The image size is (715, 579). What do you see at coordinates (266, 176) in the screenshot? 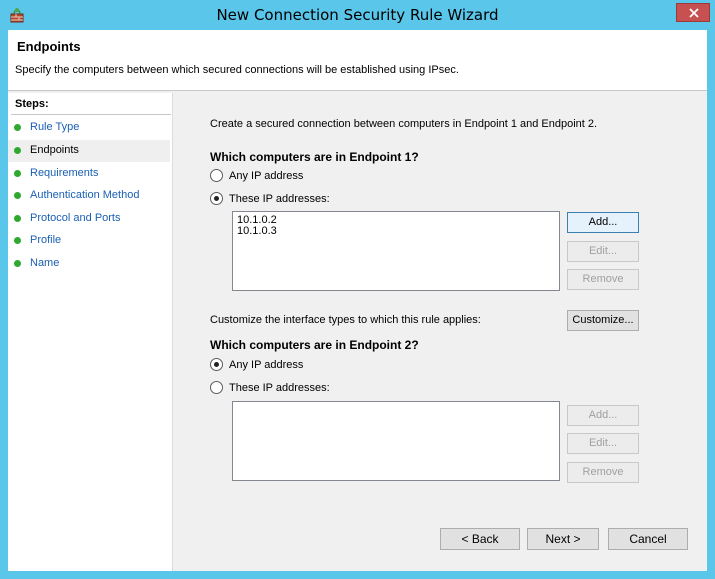
I see `endpoint1-any-label: Any IP address` at bounding box center [266, 176].